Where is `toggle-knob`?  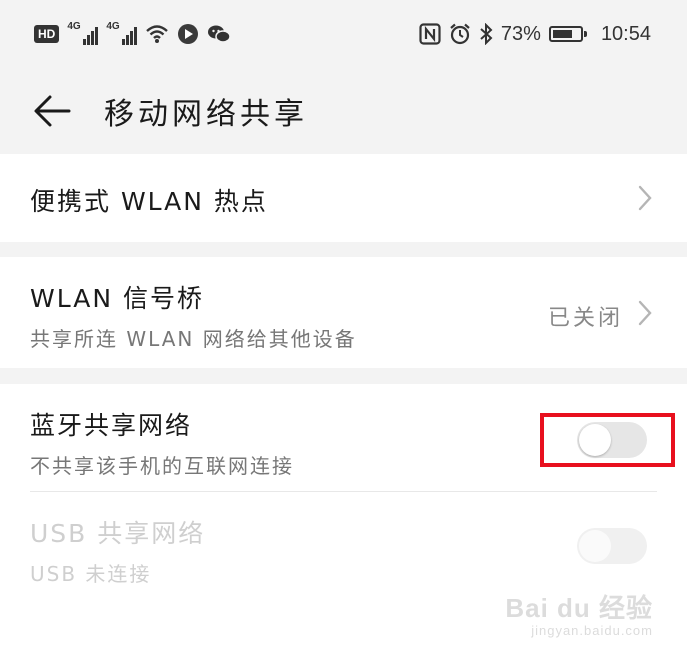
toggle-knob is located at coordinates (595, 546).